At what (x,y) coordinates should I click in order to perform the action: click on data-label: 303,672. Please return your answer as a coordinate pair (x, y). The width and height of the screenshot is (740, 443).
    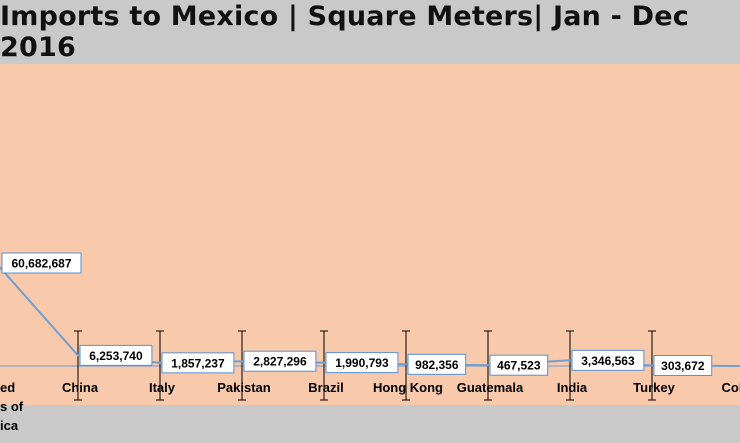
    Looking at the image, I should click on (683, 365).